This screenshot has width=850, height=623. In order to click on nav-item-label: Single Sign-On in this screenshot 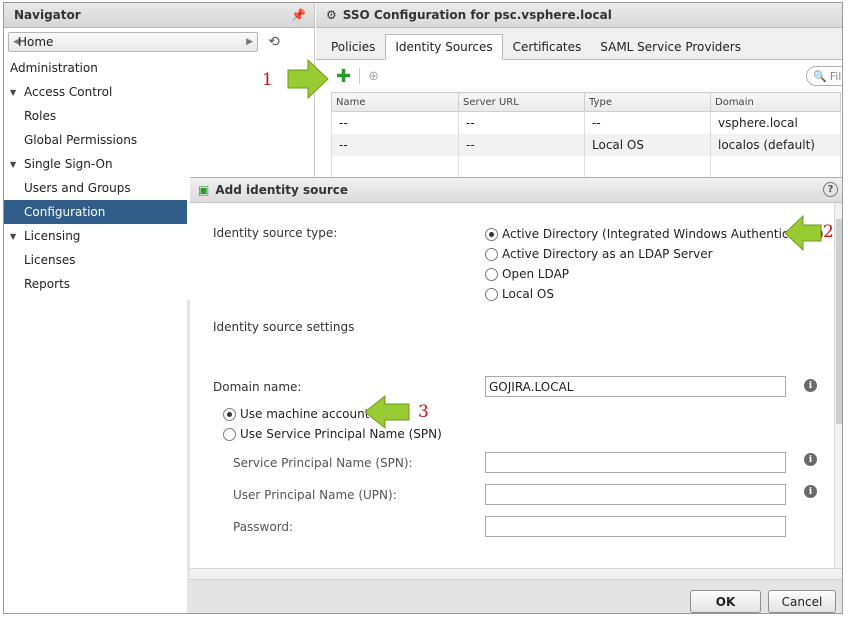, I will do `click(68, 164)`.